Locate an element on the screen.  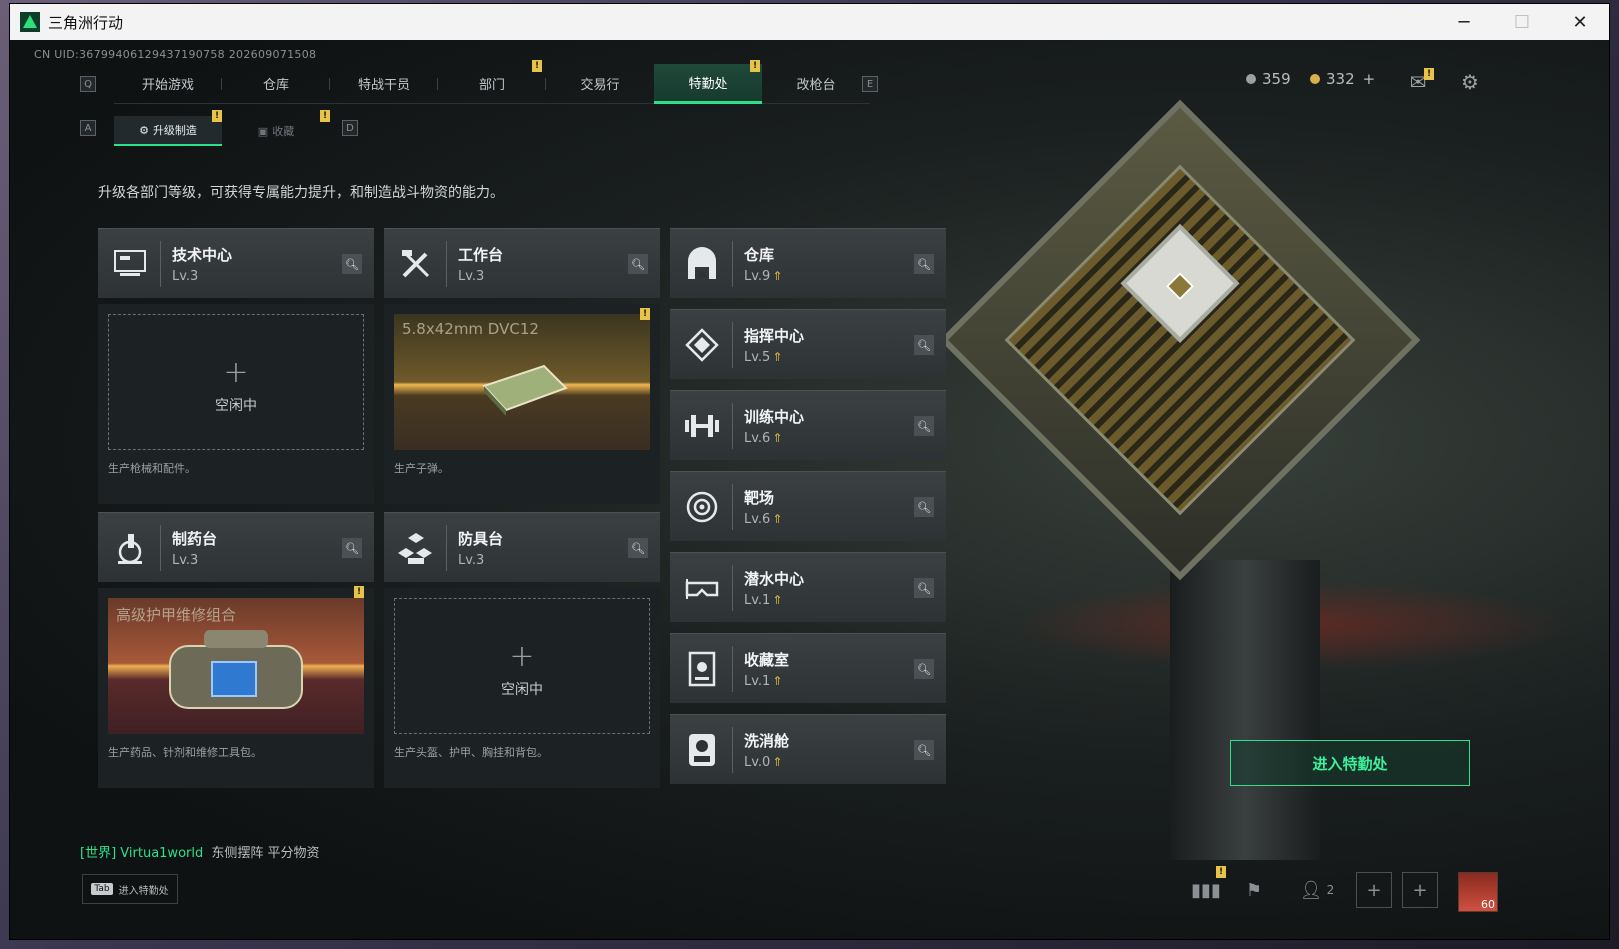
tab-label: 特战干员 is located at coordinates (383, 85).